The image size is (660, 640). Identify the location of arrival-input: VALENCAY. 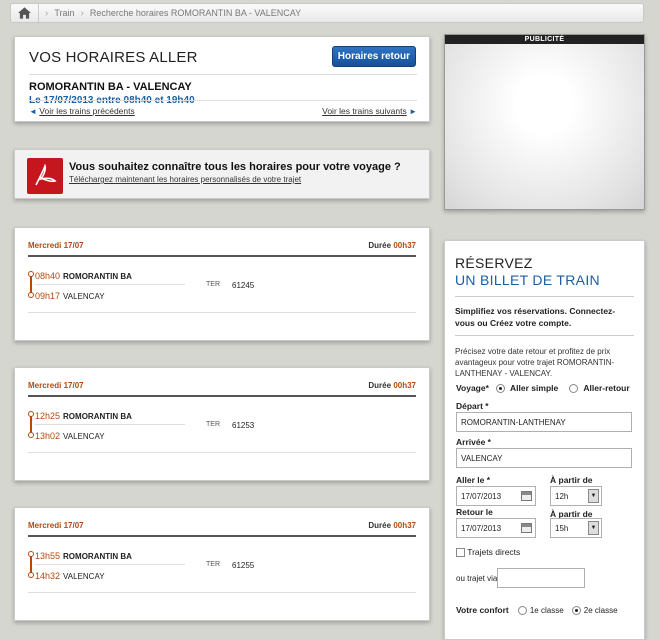
(544, 458).